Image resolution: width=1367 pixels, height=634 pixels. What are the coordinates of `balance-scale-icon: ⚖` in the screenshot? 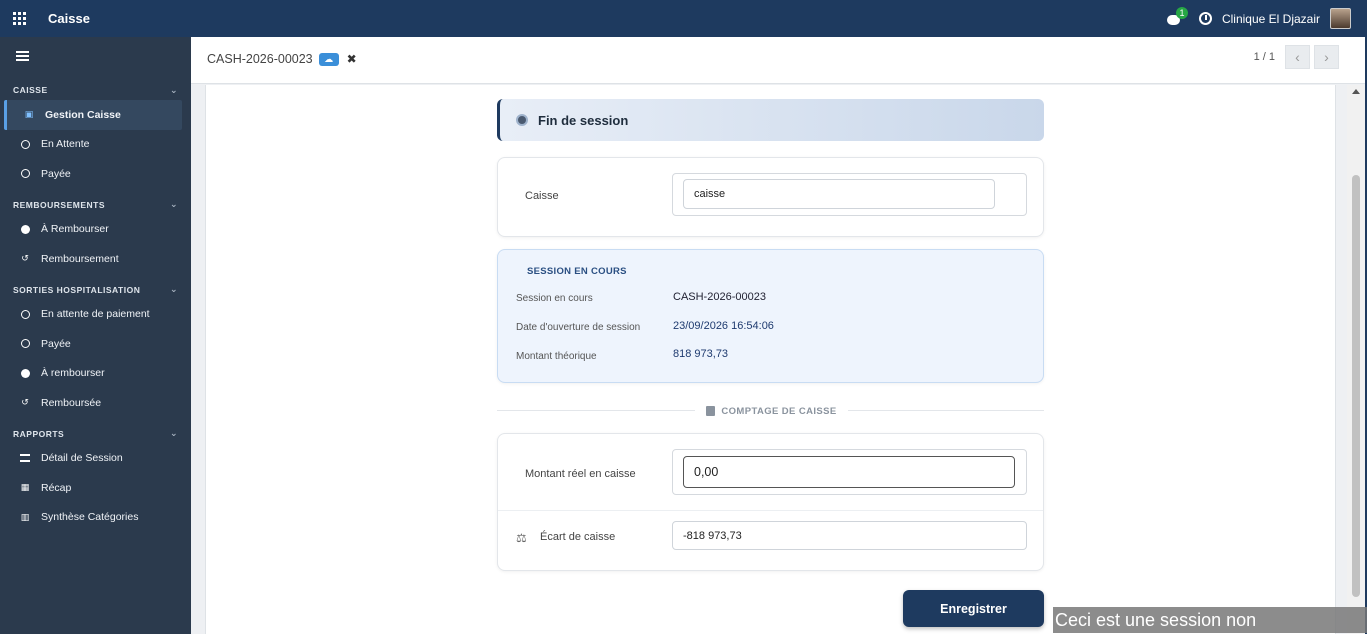 It's located at (521, 538).